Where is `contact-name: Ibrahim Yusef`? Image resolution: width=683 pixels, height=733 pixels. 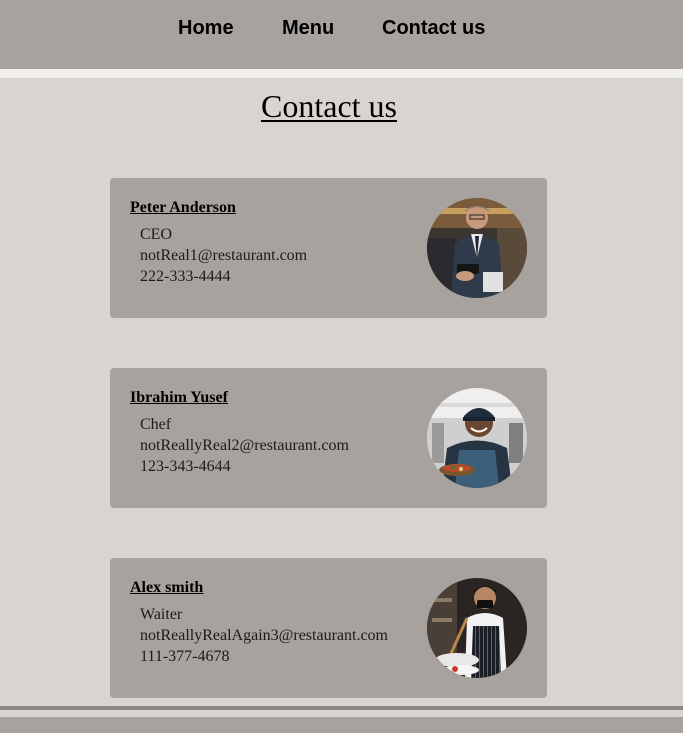 contact-name: Ibrahim Yusef is located at coordinates (179, 397).